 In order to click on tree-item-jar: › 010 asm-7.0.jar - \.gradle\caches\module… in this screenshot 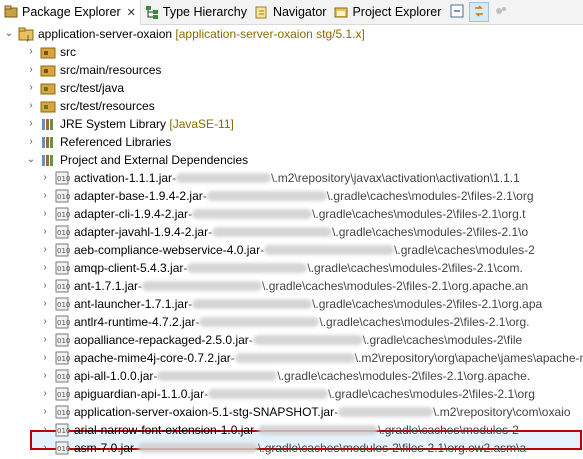, I will do `click(283, 448)`.